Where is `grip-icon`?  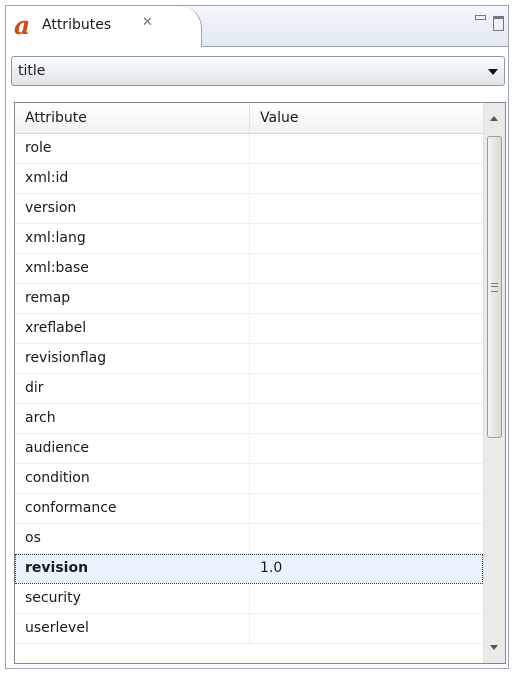
grip-icon is located at coordinates (494, 287).